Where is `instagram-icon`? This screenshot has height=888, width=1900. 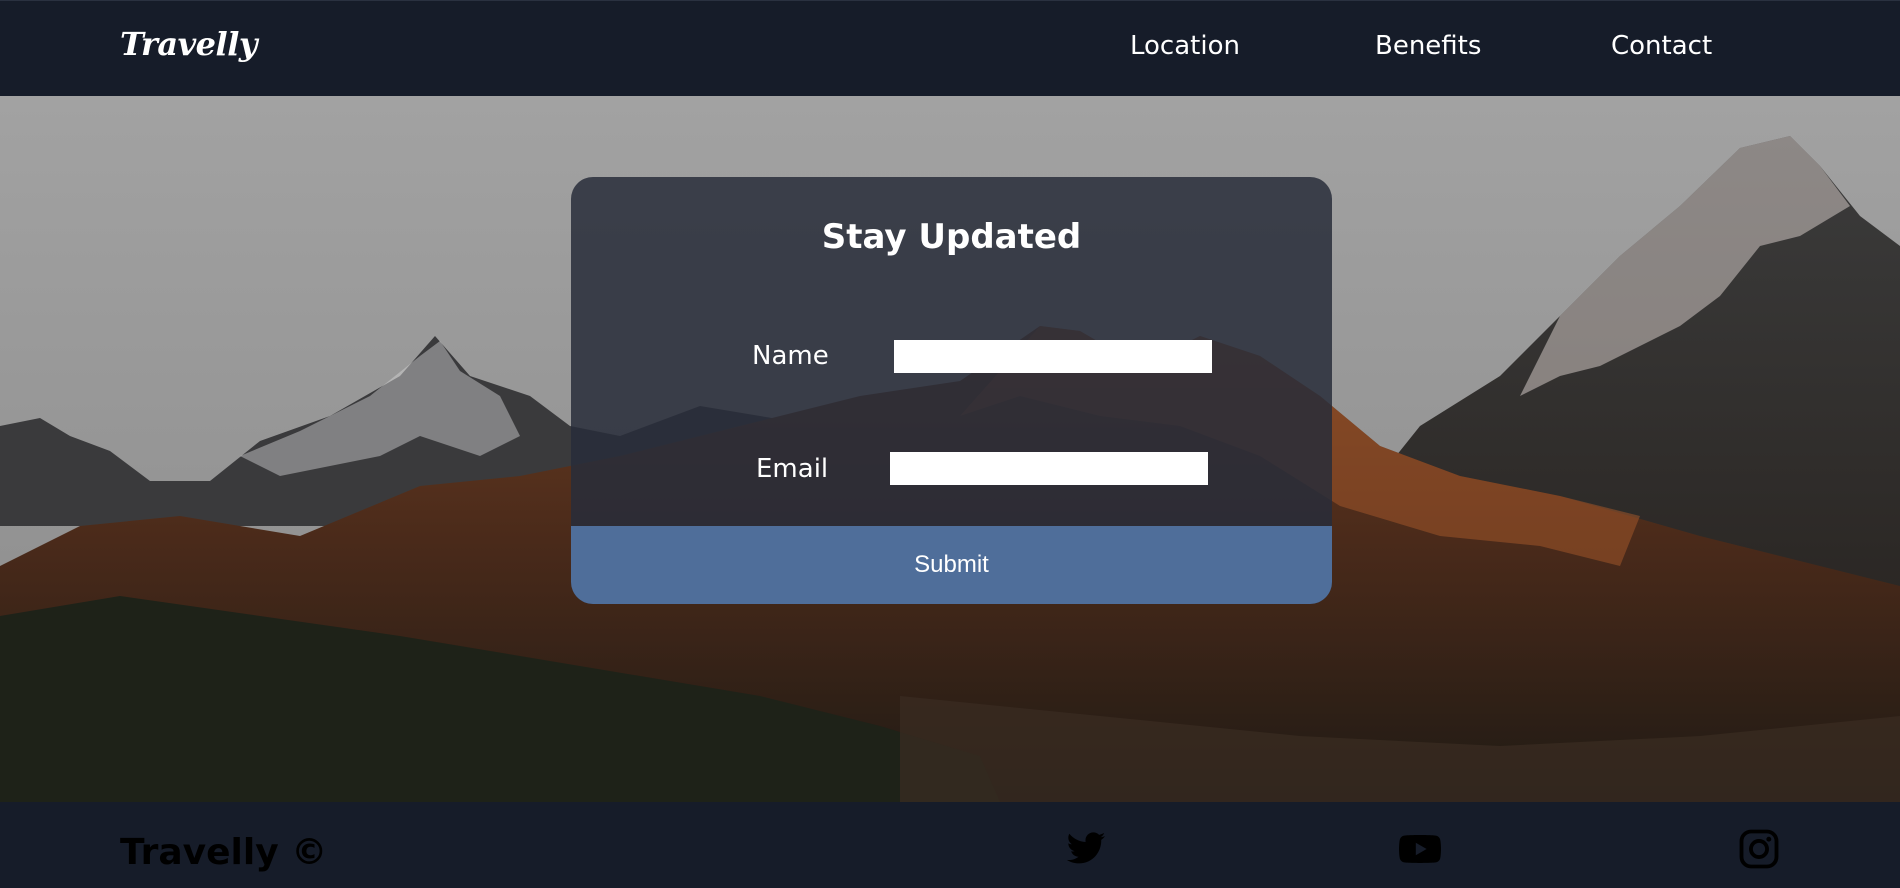 instagram-icon is located at coordinates (1759, 849).